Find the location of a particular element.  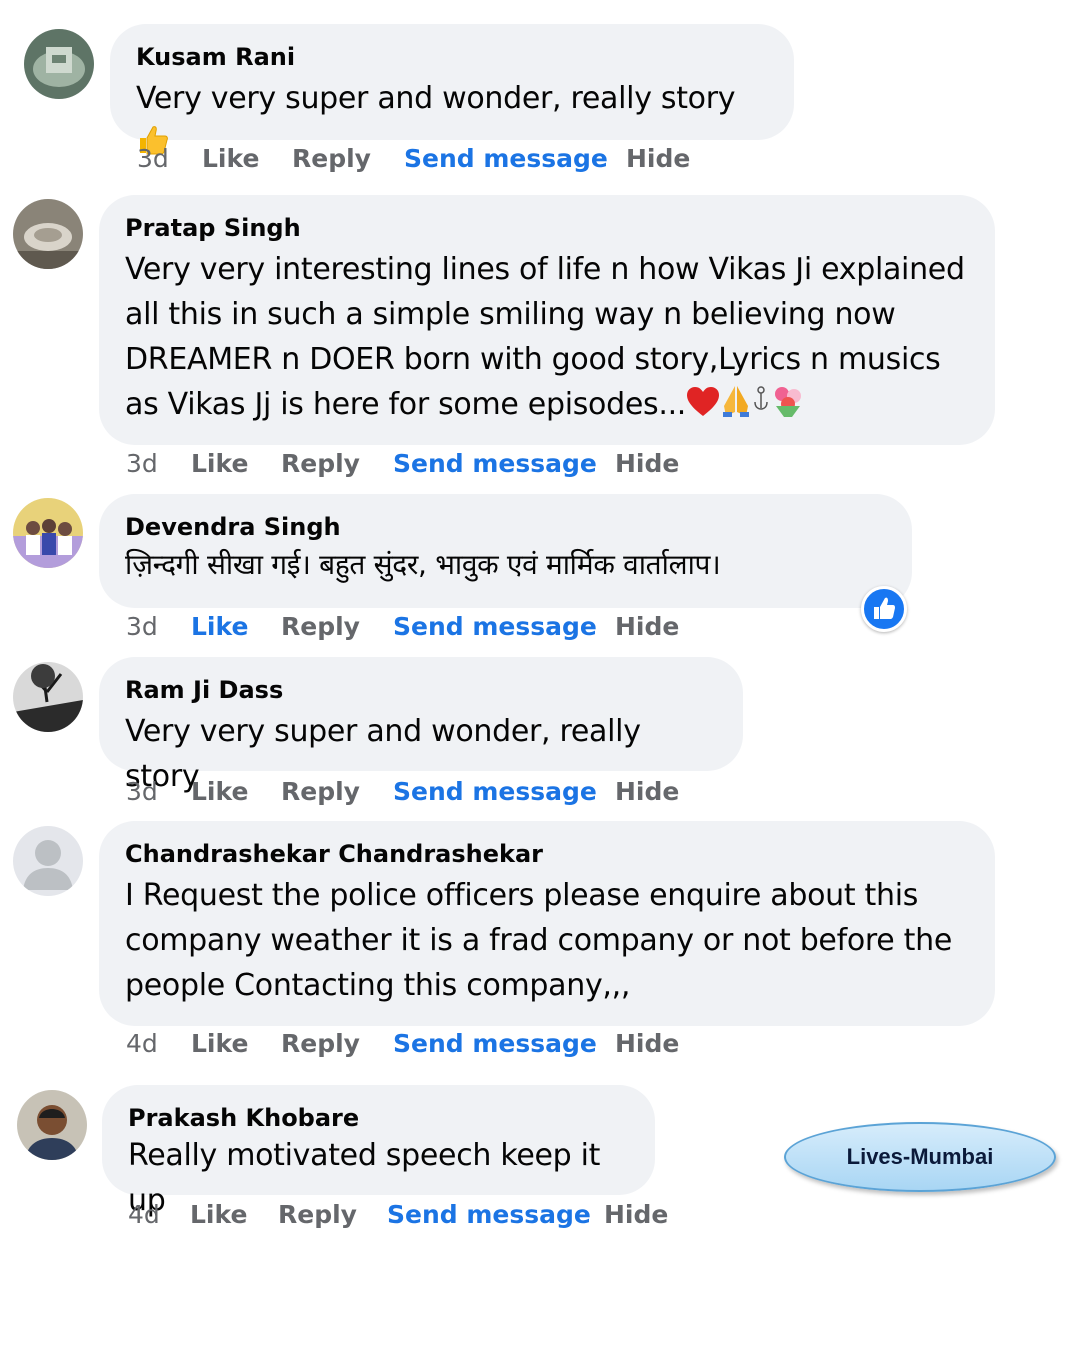

comment-author: Pratap Singh is located at coordinates (547, 228).